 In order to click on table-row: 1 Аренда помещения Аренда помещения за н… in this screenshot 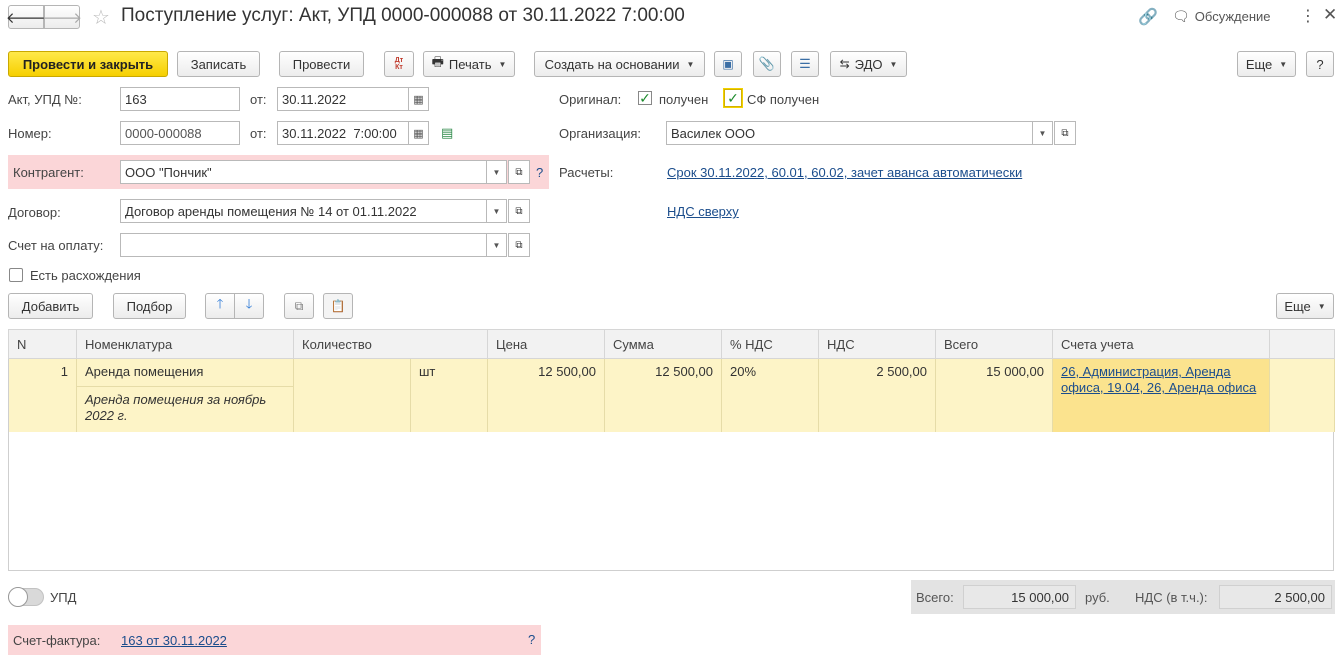, I will do `click(671, 395)`.